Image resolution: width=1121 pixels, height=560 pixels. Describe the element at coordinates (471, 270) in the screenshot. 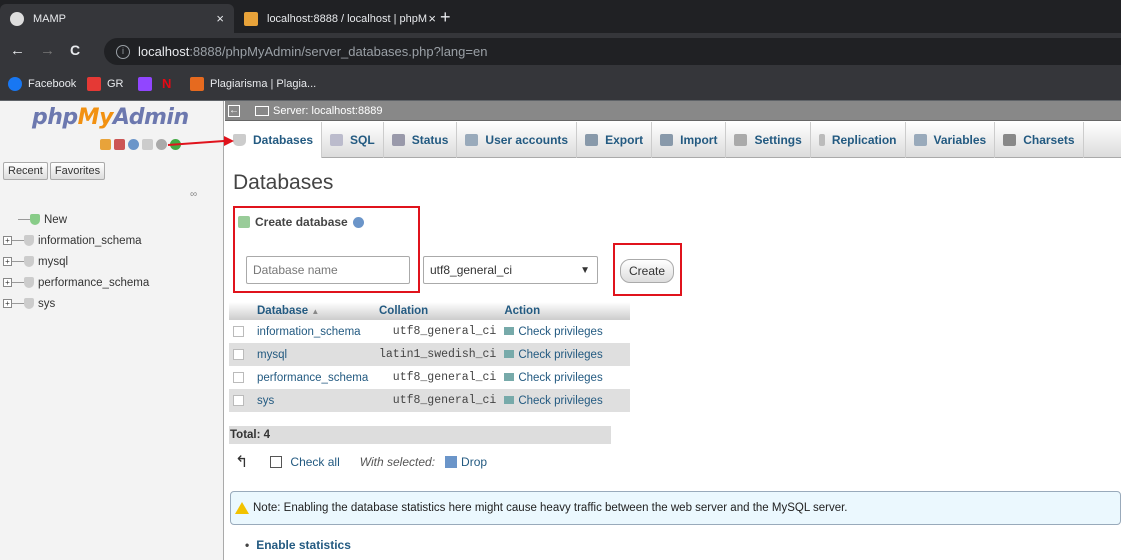

I see `collation-value: utf8_general_ci` at that location.